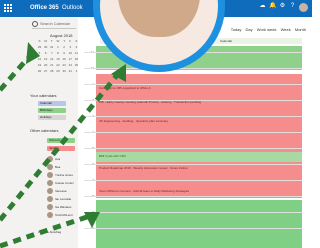 Image resolution: width=320 pixels, height=248 pixels. What do you see at coordinates (124, 88) in the screenshot?
I see `event-title: Campaign to 365 organized to Office A` at bounding box center [124, 88].